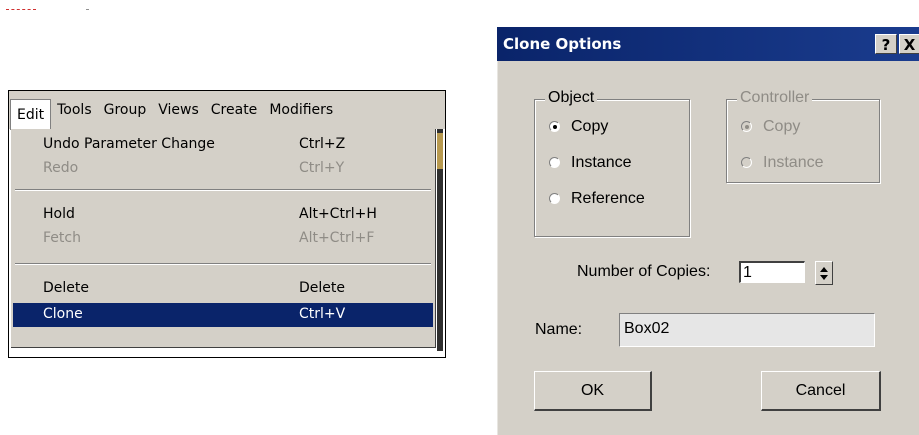 The height and width of the screenshot is (435, 919). What do you see at coordinates (909, 44) in the screenshot?
I see `close-button: X` at bounding box center [909, 44].